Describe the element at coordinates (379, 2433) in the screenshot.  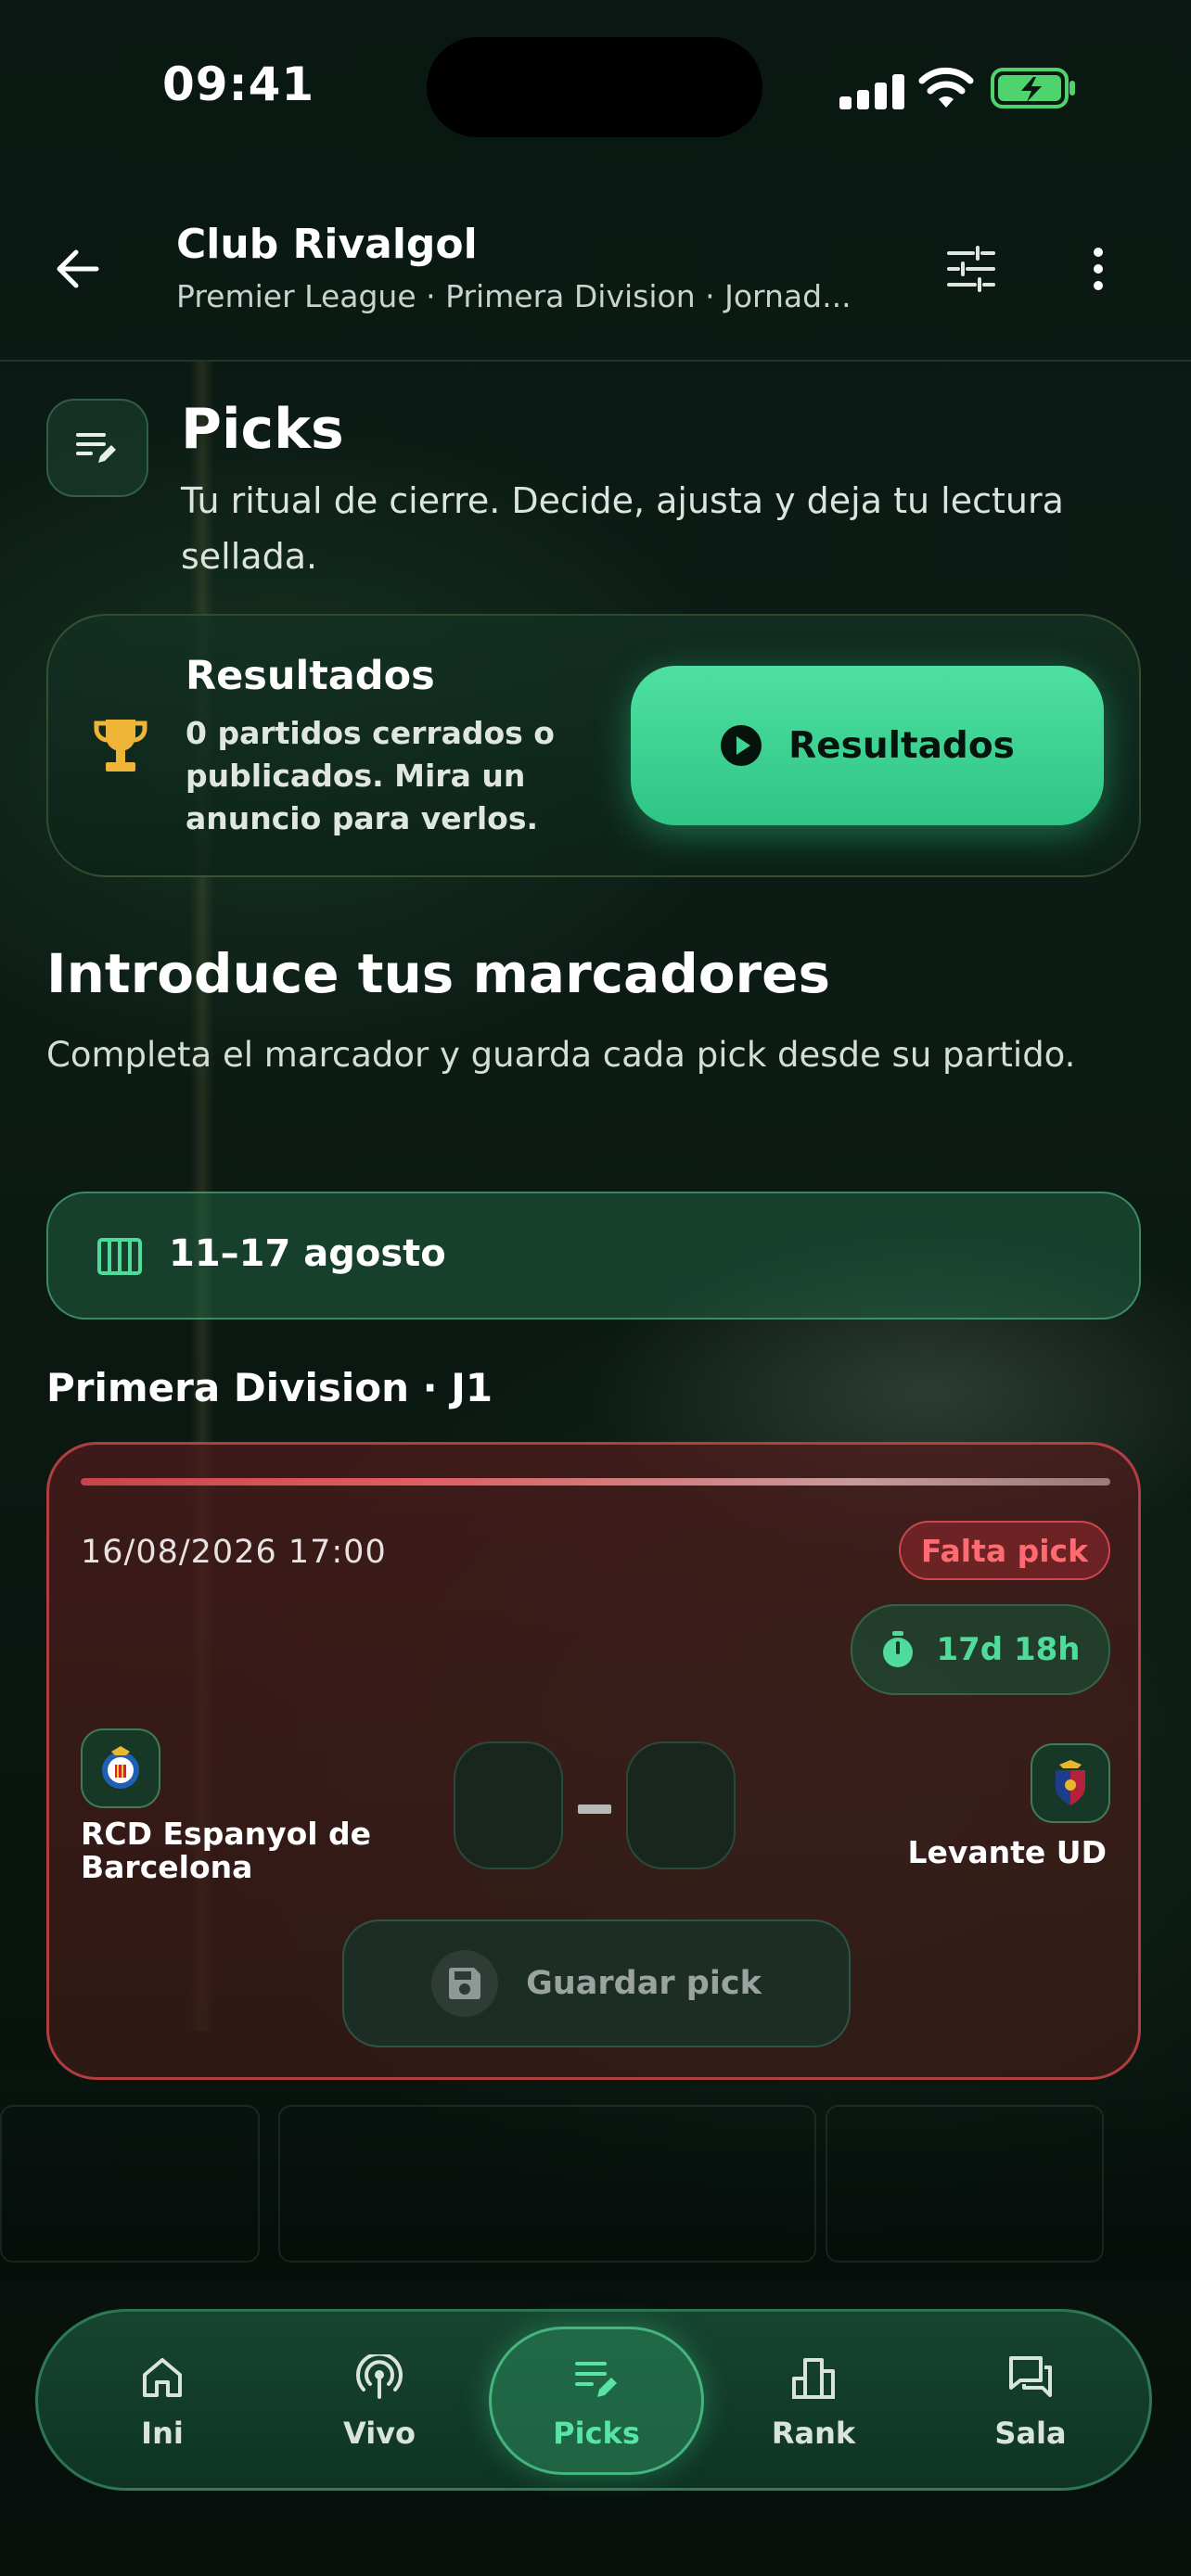
I see `nav-label-vivo: Vivo` at that location.